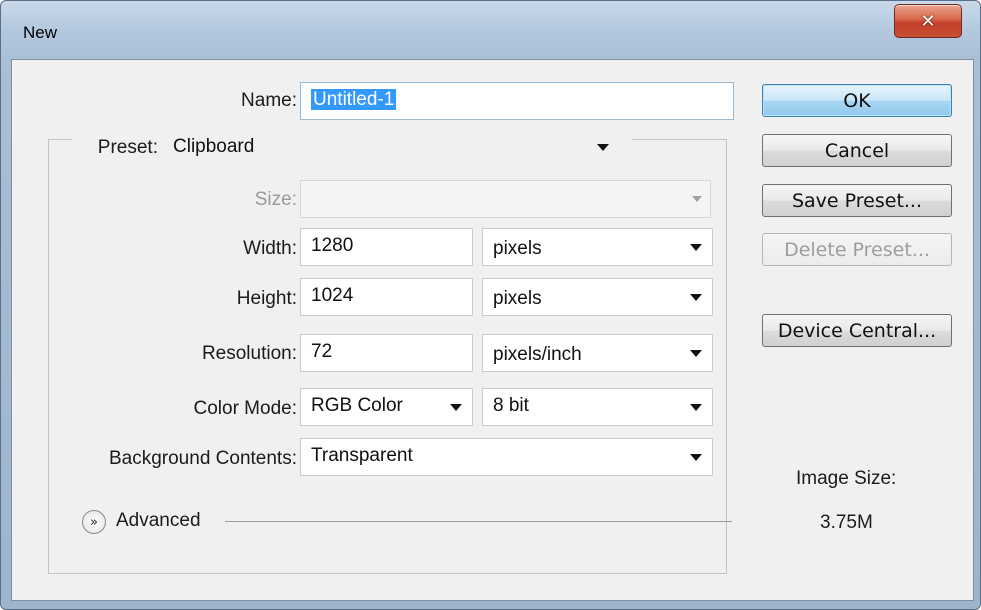 This screenshot has height=610, width=981. I want to click on width-unit-value: pixels, so click(517, 248).